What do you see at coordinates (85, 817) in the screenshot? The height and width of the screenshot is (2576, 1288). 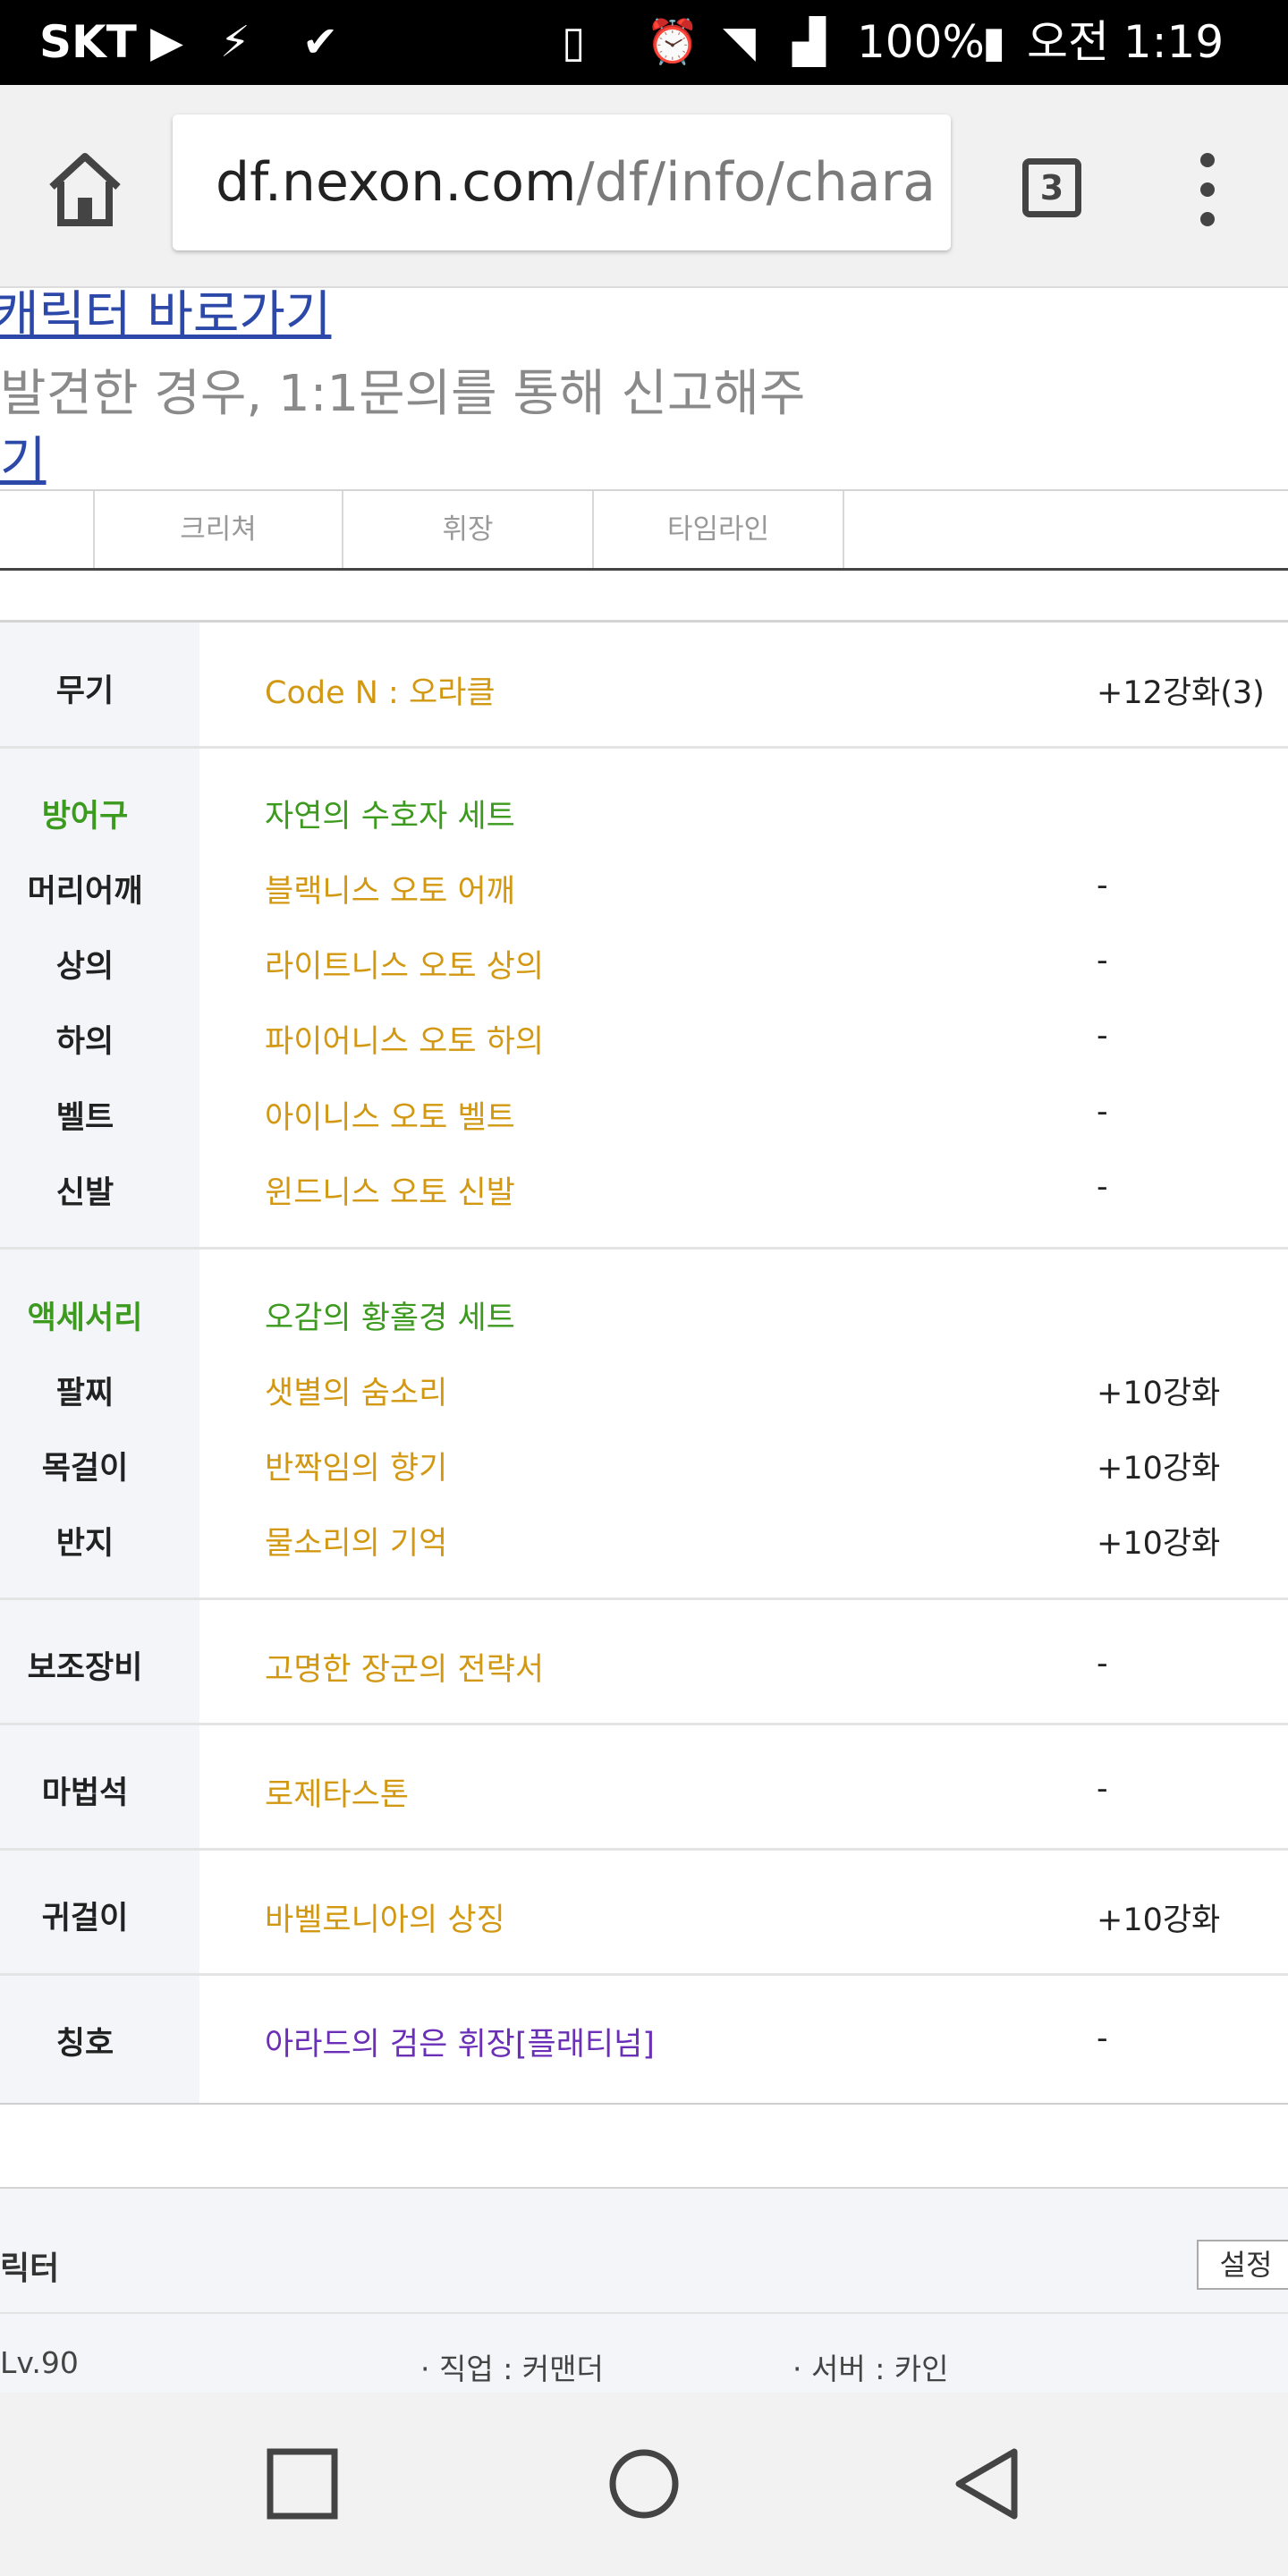 I see `armor-set-label: 방어구` at bounding box center [85, 817].